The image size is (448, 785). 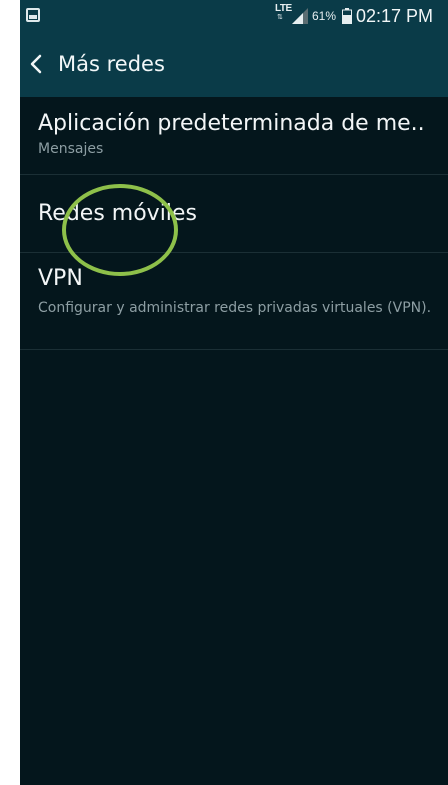 I want to click on lte-icon: LTE, so click(x=283, y=8).